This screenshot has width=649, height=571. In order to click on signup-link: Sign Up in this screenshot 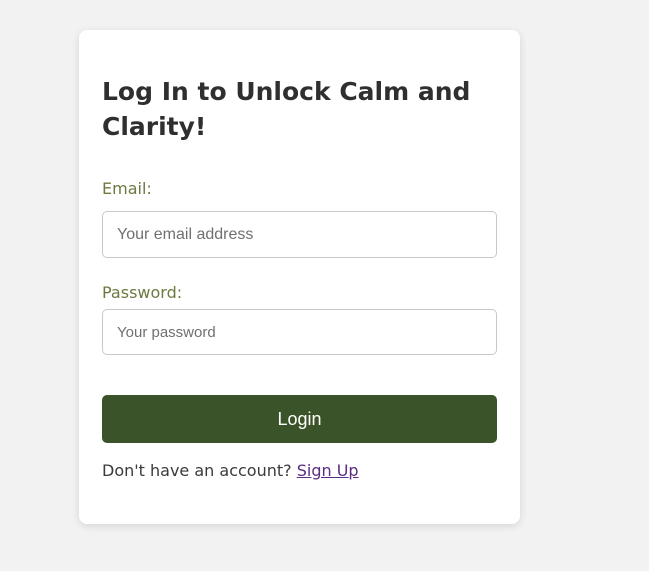, I will do `click(328, 470)`.